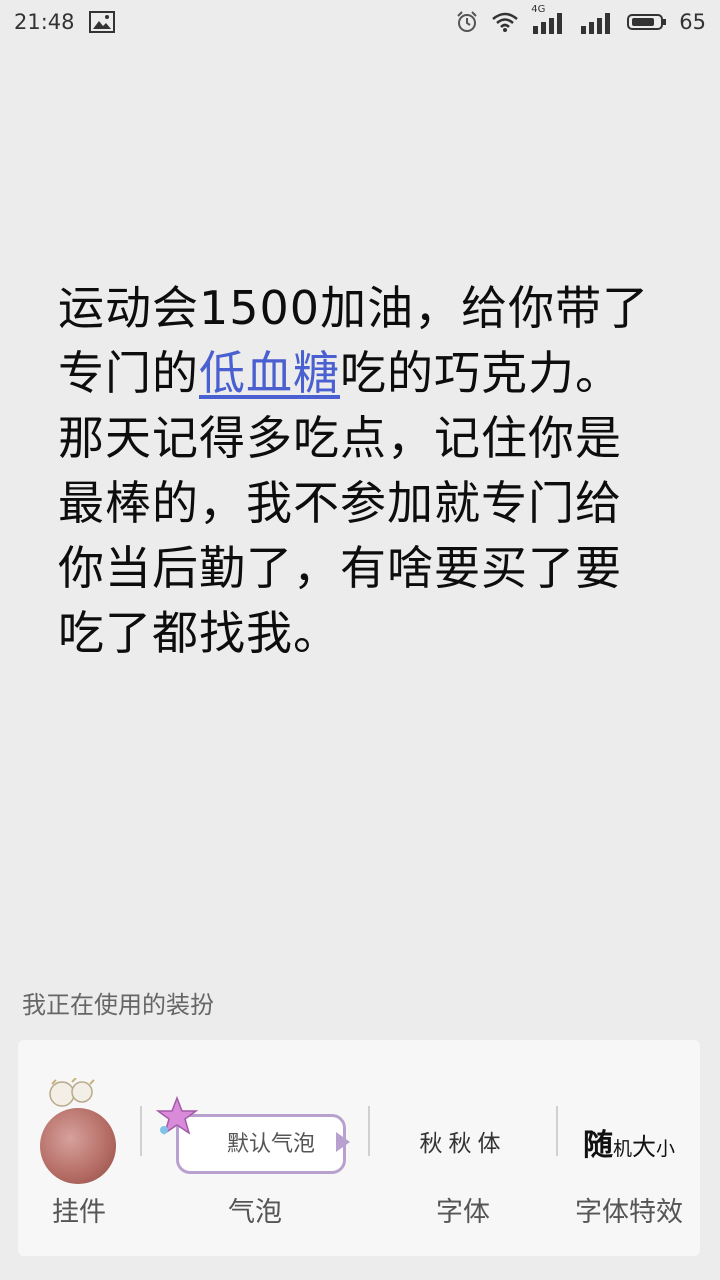 This screenshot has height=1280, width=720. What do you see at coordinates (622, 1149) in the screenshot?
I see `effect-char: 机` at bounding box center [622, 1149].